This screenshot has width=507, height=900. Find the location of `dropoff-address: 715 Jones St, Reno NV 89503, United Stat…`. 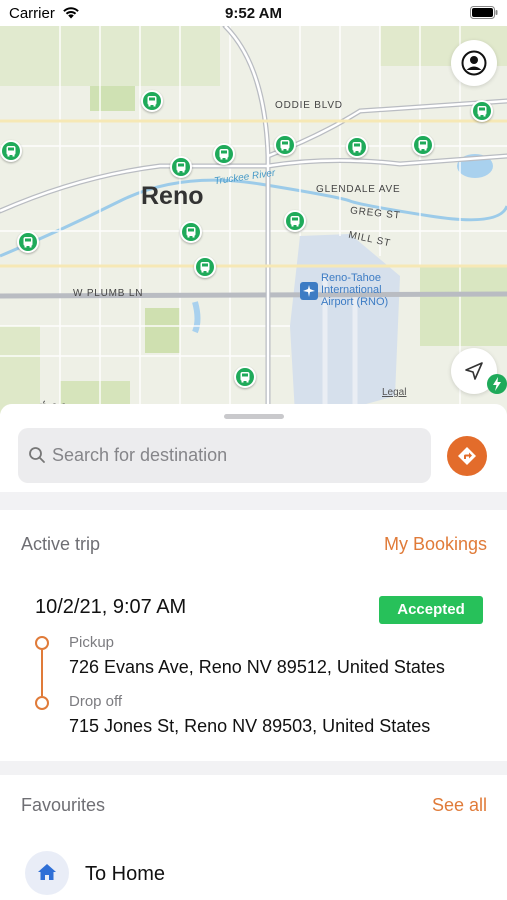

dropoff-address: 715 Jones St, Reno NV 89503, United Stat… is located at coordinates (250, 726).